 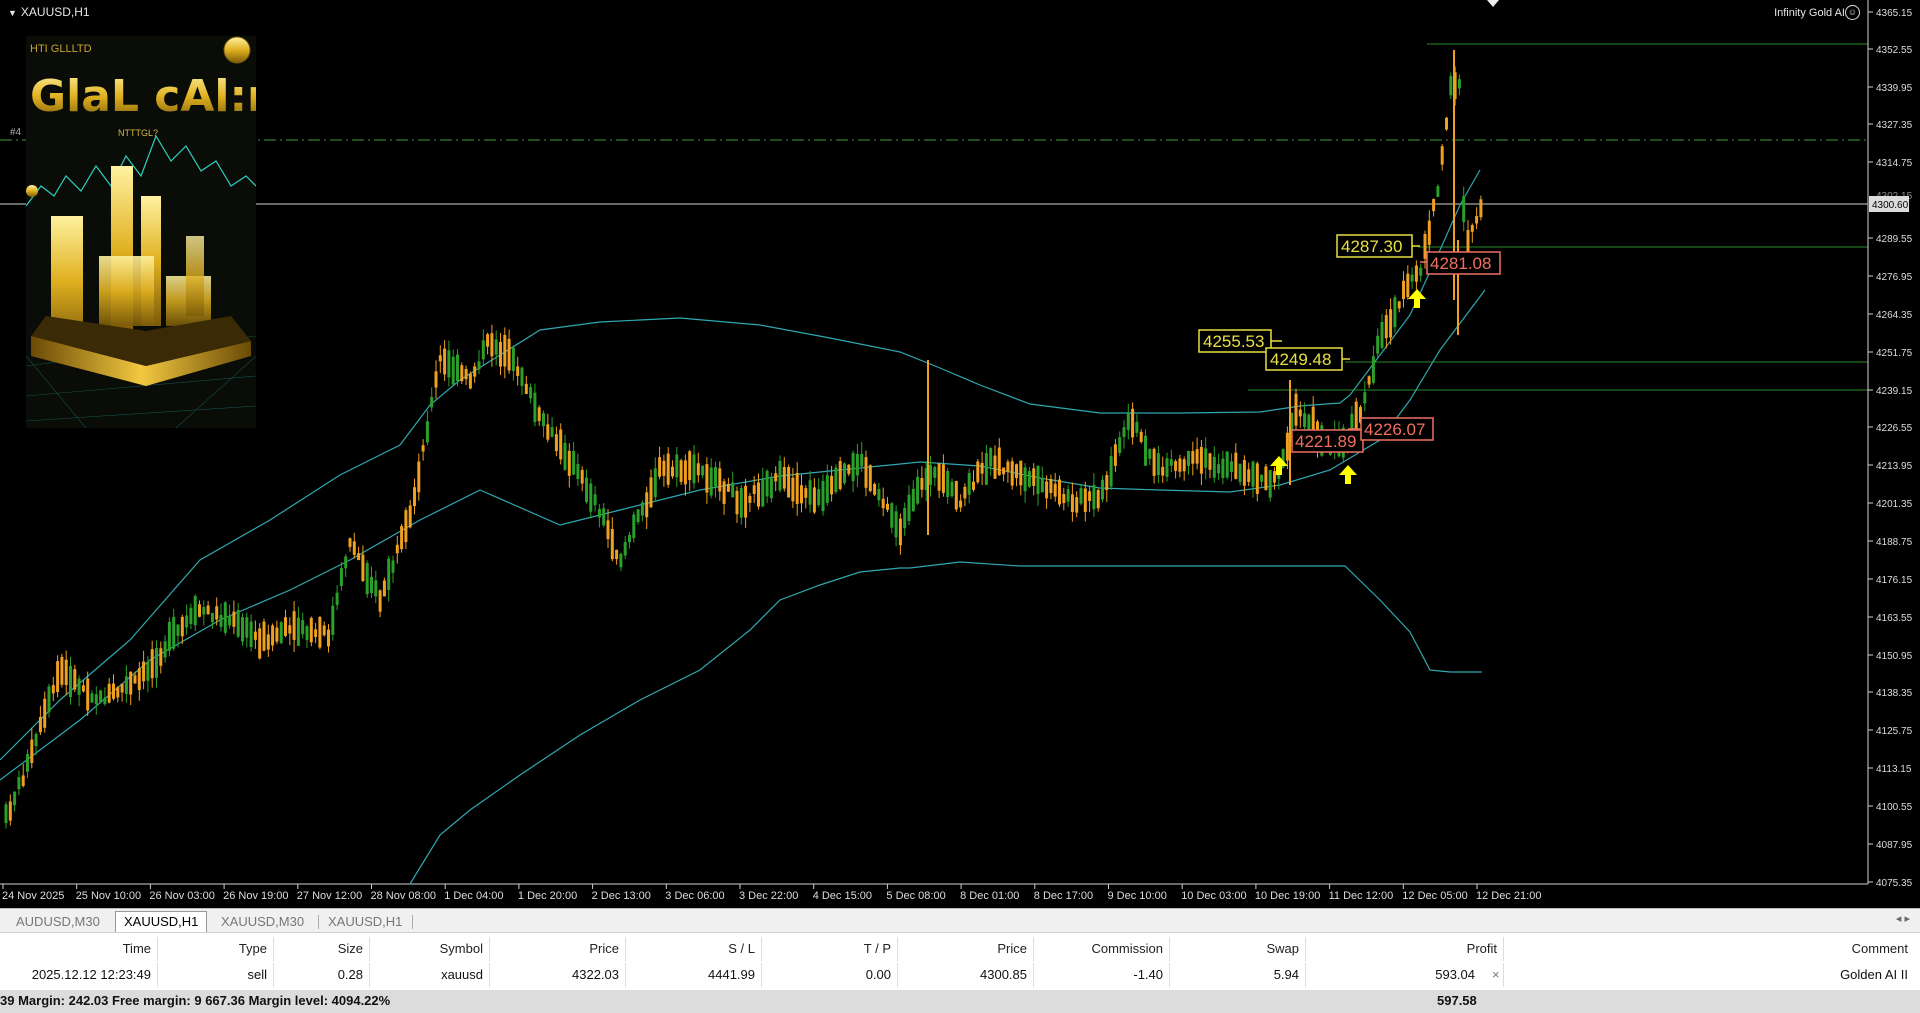 What do you see at coordinates (430, 949) in the screenshot?
I see `col-symbol: Symbol` at bounding box center [430, 949].